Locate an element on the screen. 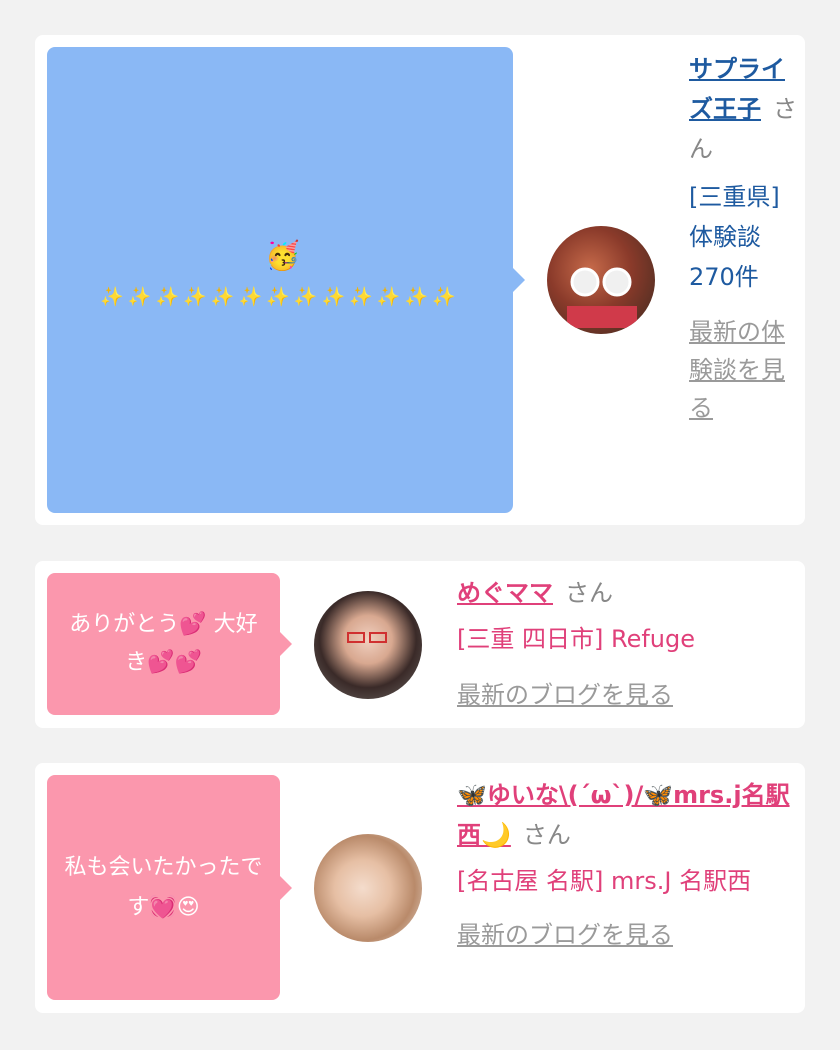 Image resolution: width=840 pixels, height=1050 pixels. user-info: めぐママ さん [三重 四日市] Refuge 最新のブログを見る is located at coordinates (627, 644).